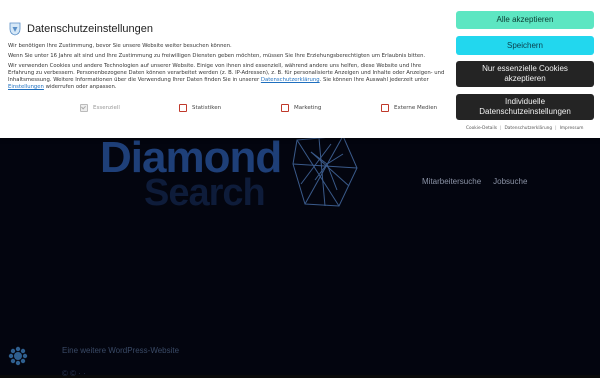 This screenshot has width=600, height=378. What do you see at coordinates (290, 80) in the screenshot?
I see `privacy-policy-link: Datenschutzerklärung` at bounding box center [290, 80].